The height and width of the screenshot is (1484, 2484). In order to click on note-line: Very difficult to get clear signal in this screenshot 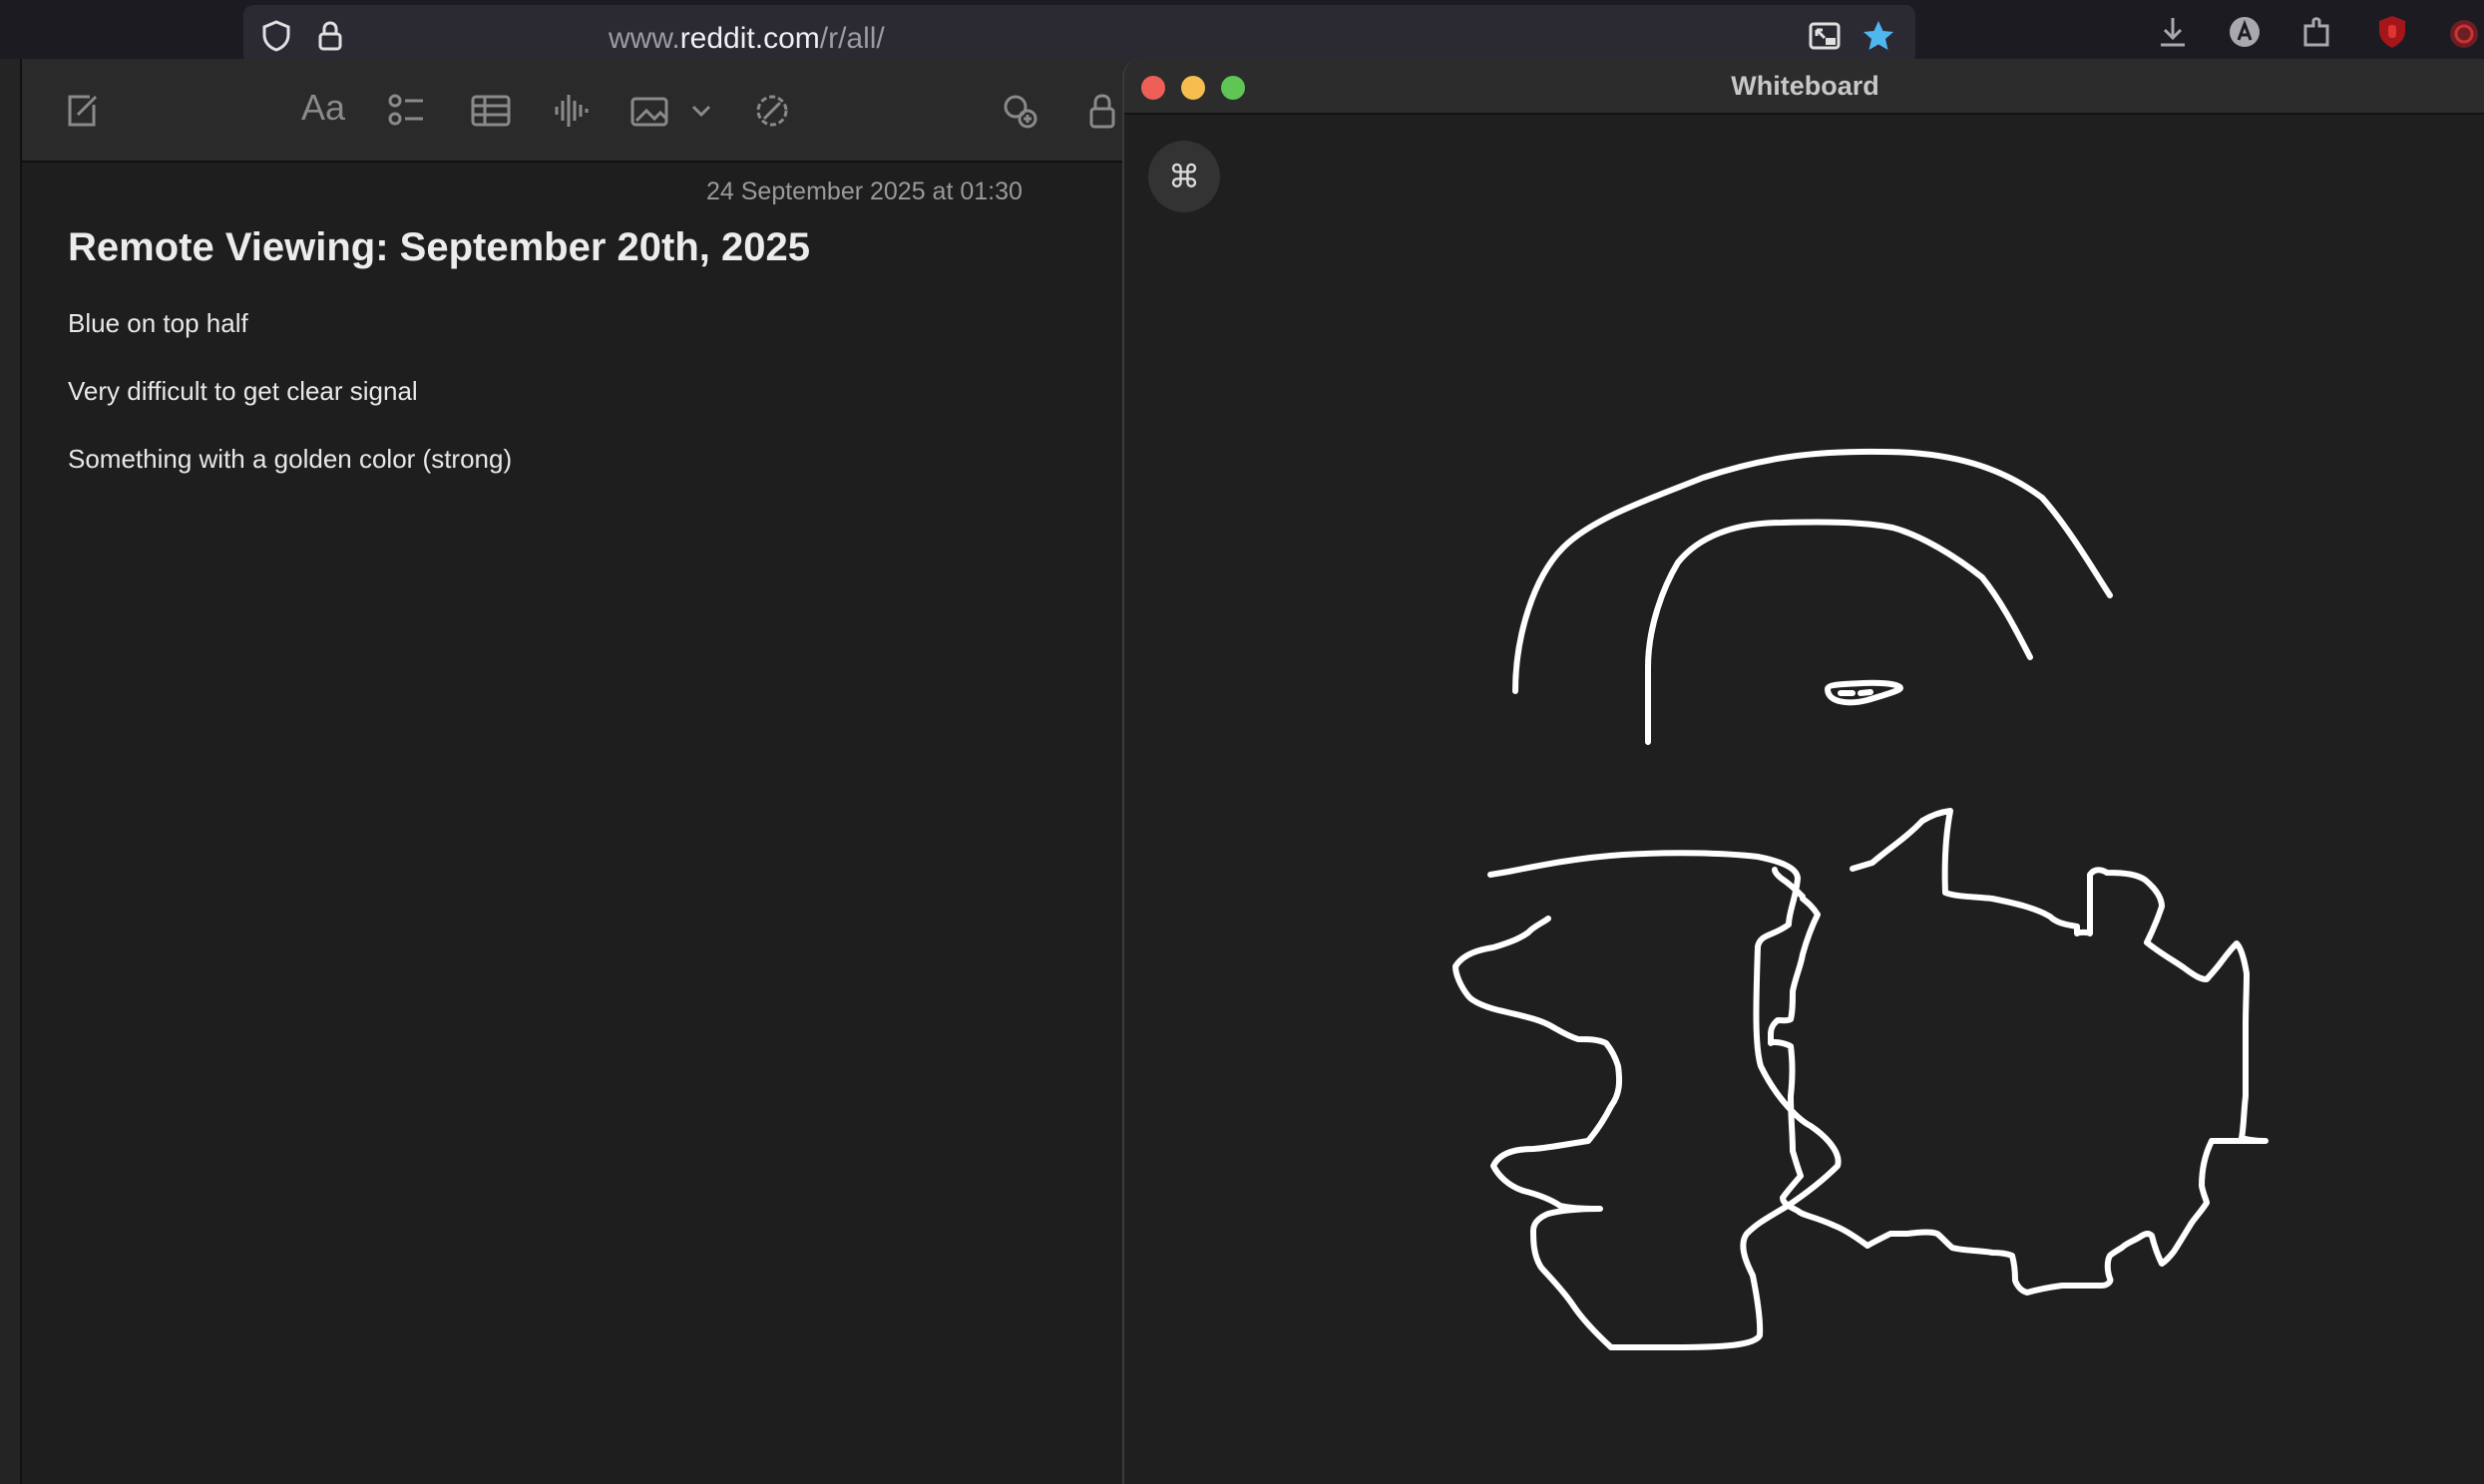, I will do `click(243, 391)`.